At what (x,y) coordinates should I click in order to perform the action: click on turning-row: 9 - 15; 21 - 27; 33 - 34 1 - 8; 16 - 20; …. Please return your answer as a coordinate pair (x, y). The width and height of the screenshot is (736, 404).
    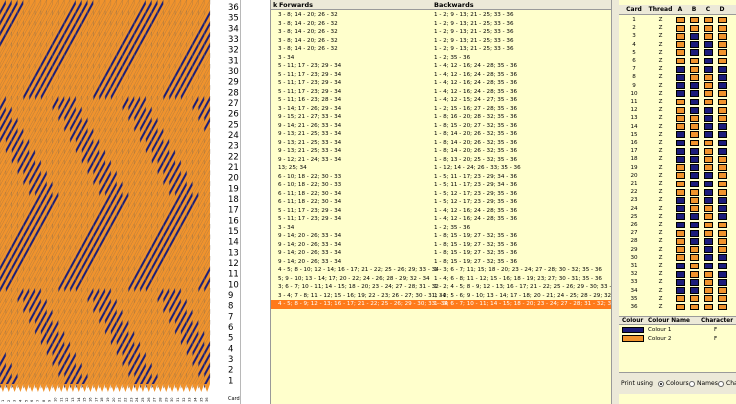
    Looking at the image, I should click on (441, 117).